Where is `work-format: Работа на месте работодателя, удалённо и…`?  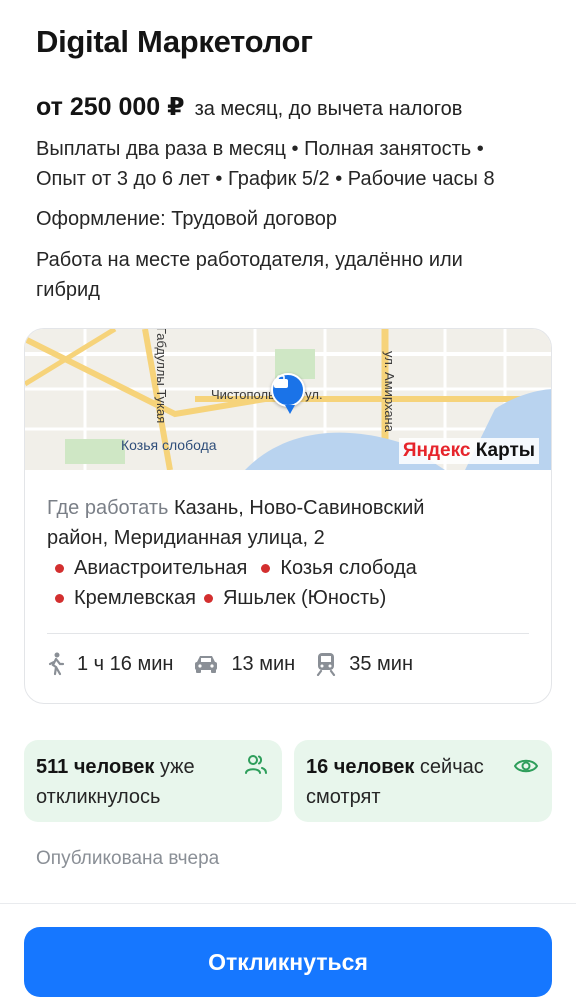 work-format: Работа на месте работодателя, удалённо и… is located at coordinates (296, 275).